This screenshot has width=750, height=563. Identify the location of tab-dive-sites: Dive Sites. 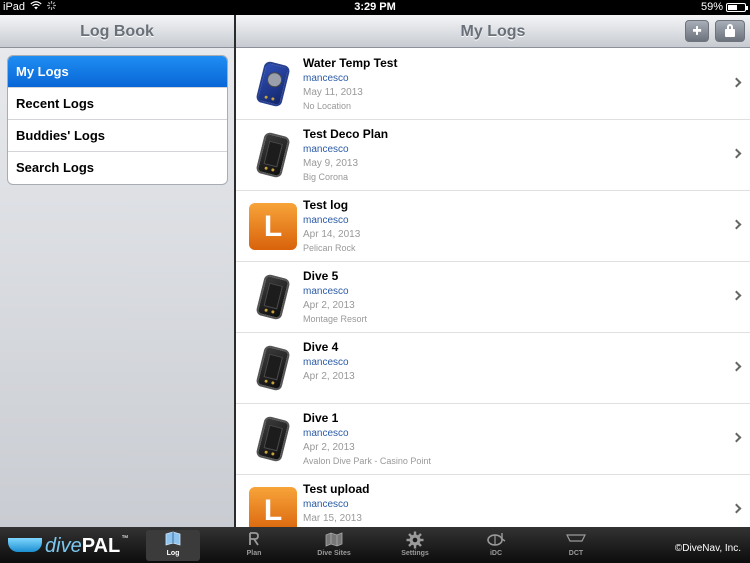
(334, 545).